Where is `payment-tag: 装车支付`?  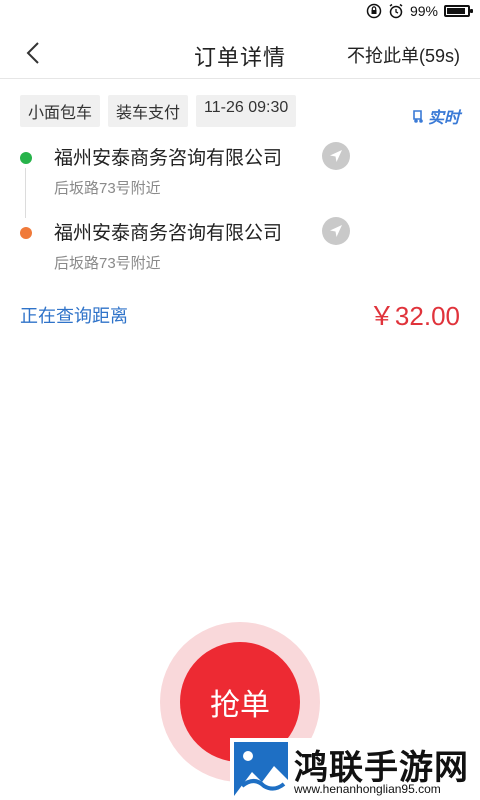 payment-tag: 装车支付 is located at coordinates (148, 111).